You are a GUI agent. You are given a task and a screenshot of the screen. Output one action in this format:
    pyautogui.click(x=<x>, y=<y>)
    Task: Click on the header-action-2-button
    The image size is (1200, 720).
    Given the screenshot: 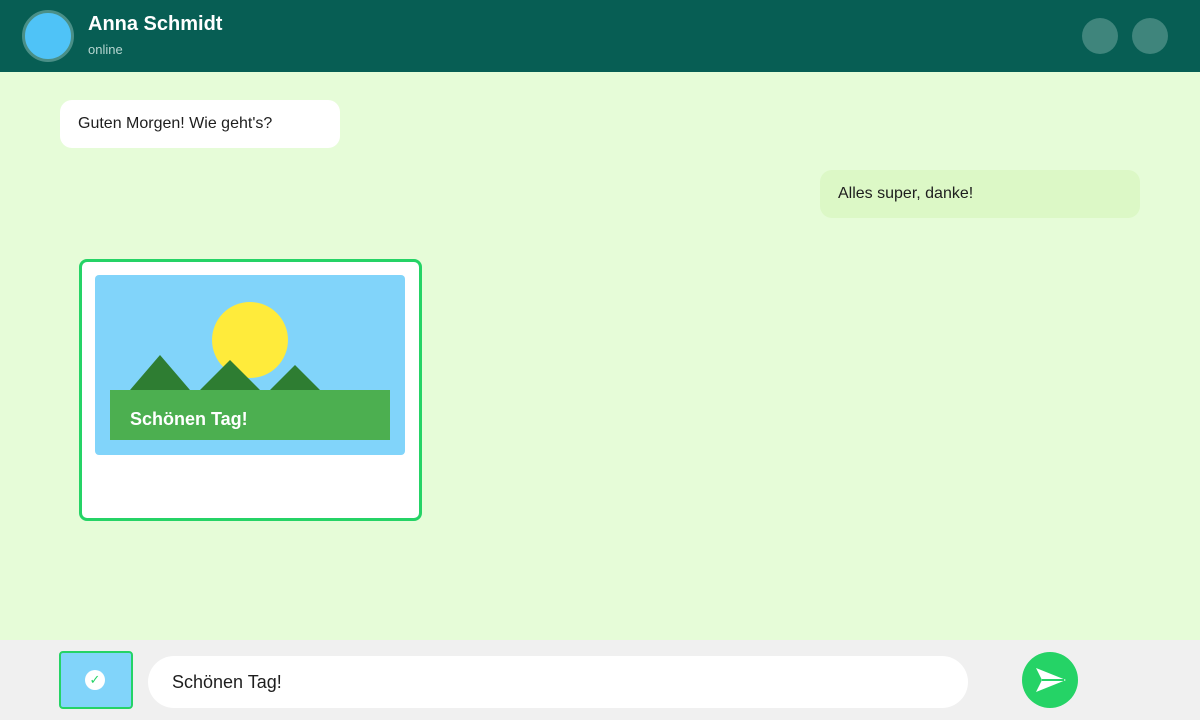 What is the action you would take?
    pyautogui.click(x=1150, y=36)
    